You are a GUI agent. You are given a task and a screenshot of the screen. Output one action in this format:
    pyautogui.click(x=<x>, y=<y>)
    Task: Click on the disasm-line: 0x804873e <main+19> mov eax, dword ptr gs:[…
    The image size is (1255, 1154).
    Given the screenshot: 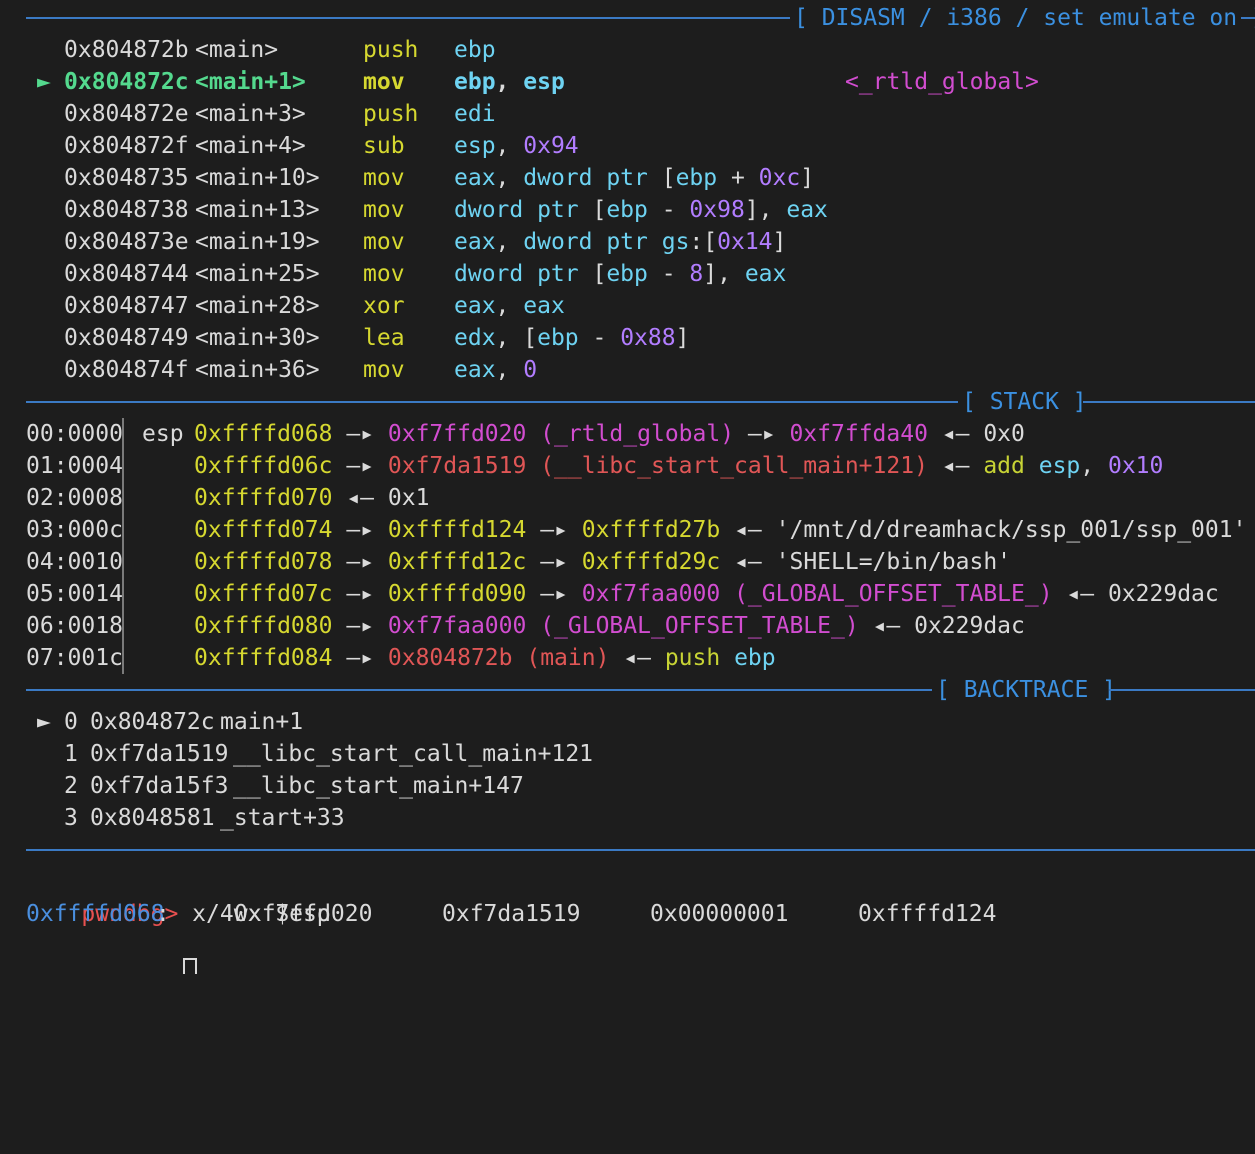 What is the action you would take?
    pyautogui.click(x=627, y=242)
    